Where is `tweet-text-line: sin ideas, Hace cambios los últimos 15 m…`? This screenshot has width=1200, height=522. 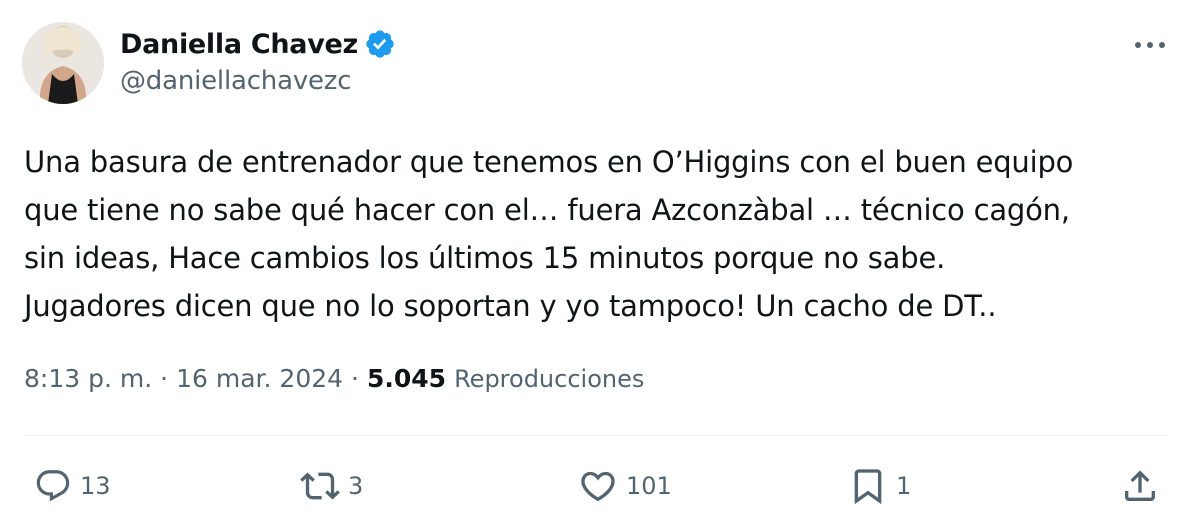 tweet-text-line: sin ideas, Hace cambios los últimos 15 m… is located at coordinates (485, 258).